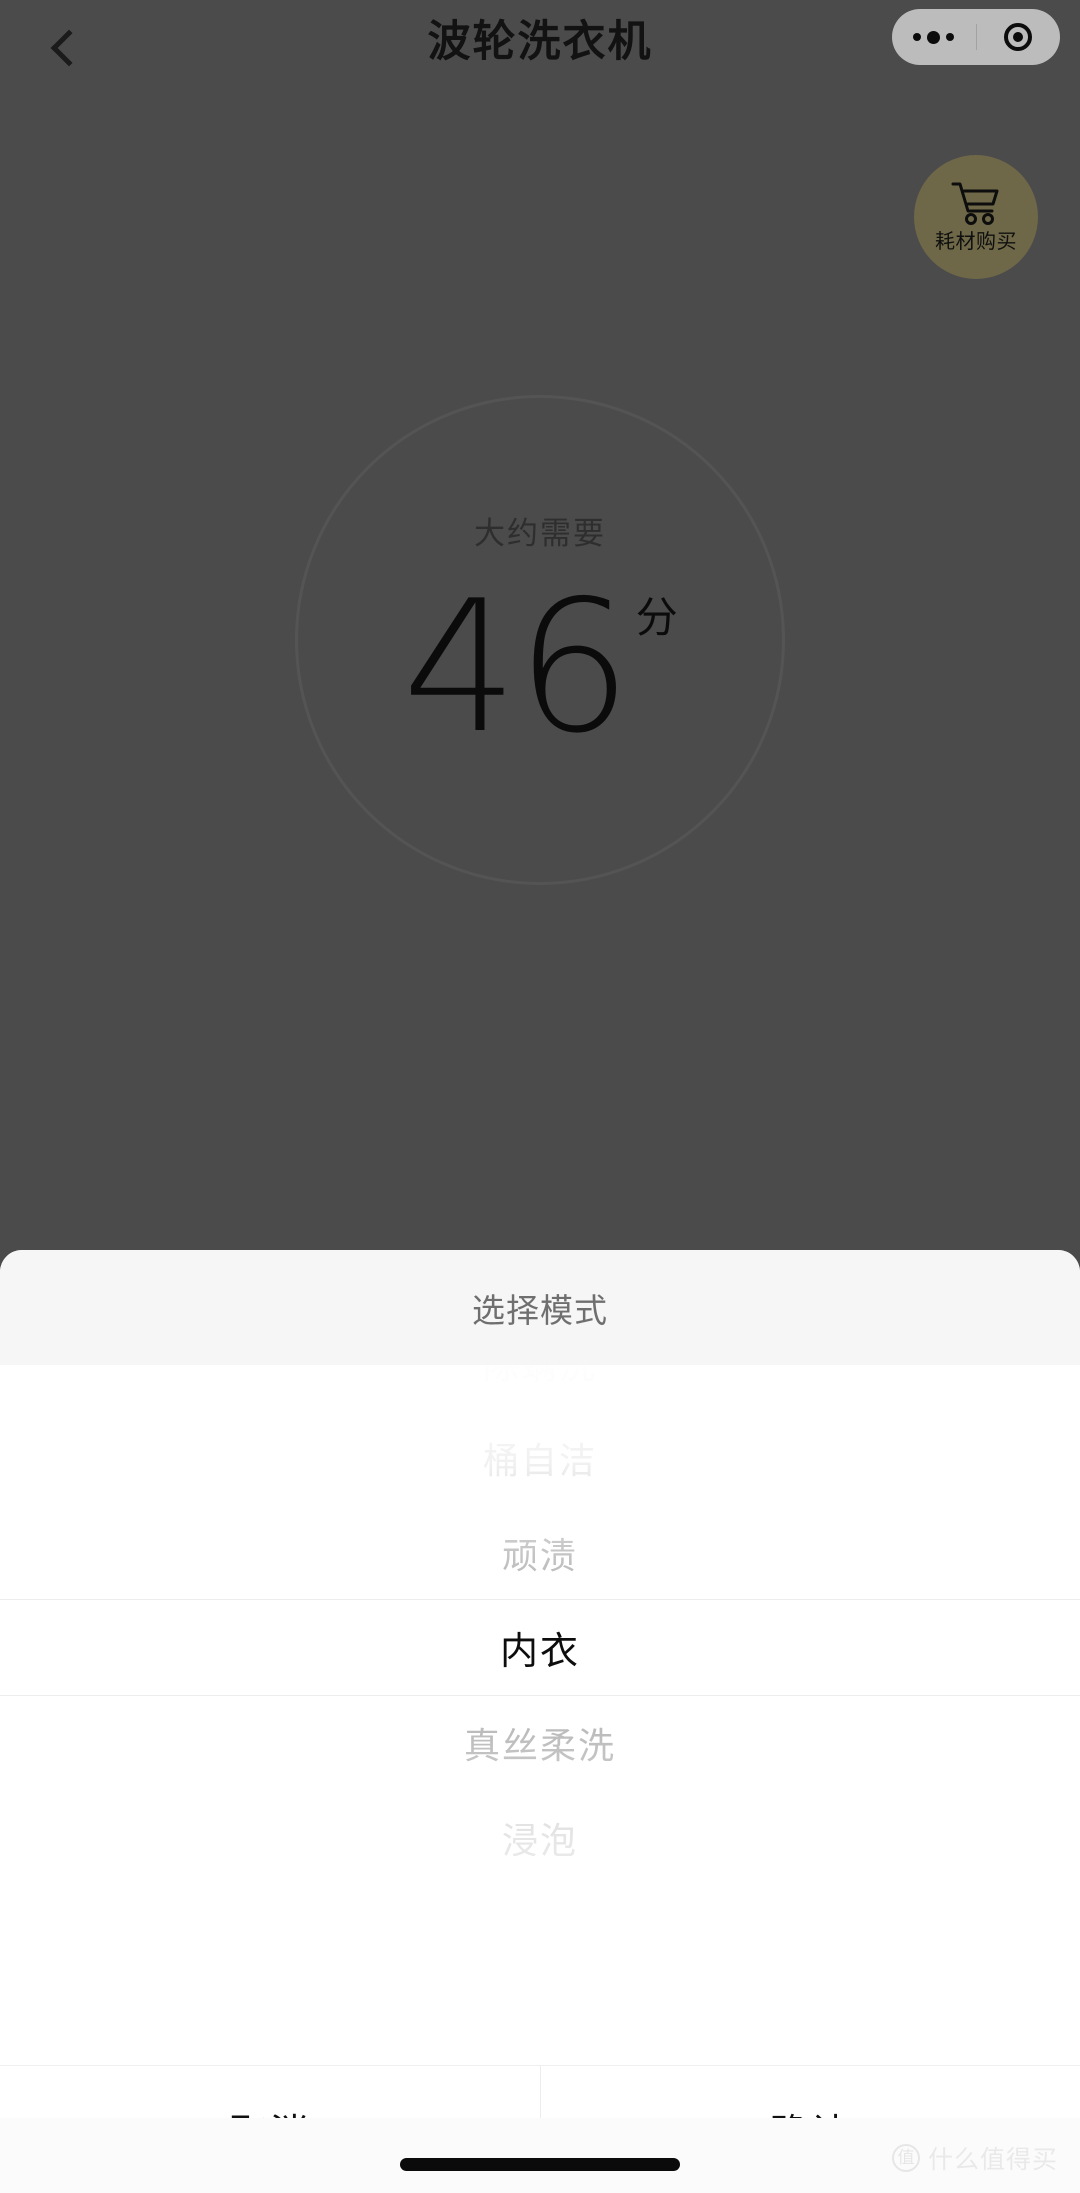 This screenshot has height=2193, width=1080. I want to click on consumables-purchase-label: 耗材购买, so click(976, 241).